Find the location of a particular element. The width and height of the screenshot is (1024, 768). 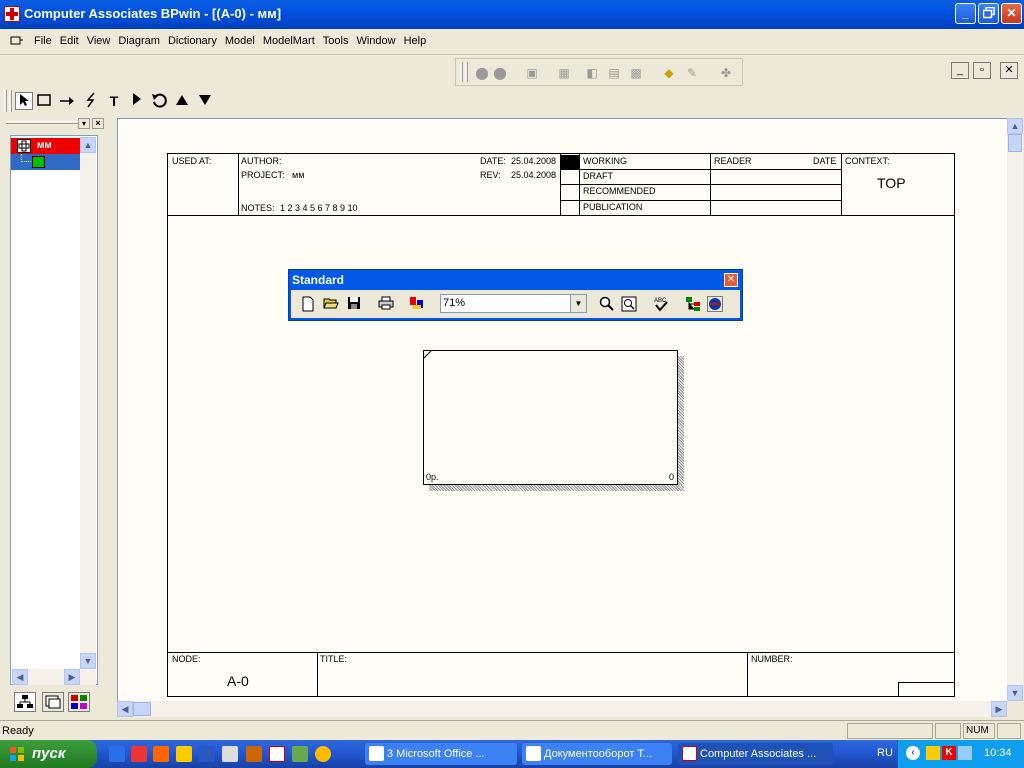

bpwin-task-icon is located at coordinates (689, 753).